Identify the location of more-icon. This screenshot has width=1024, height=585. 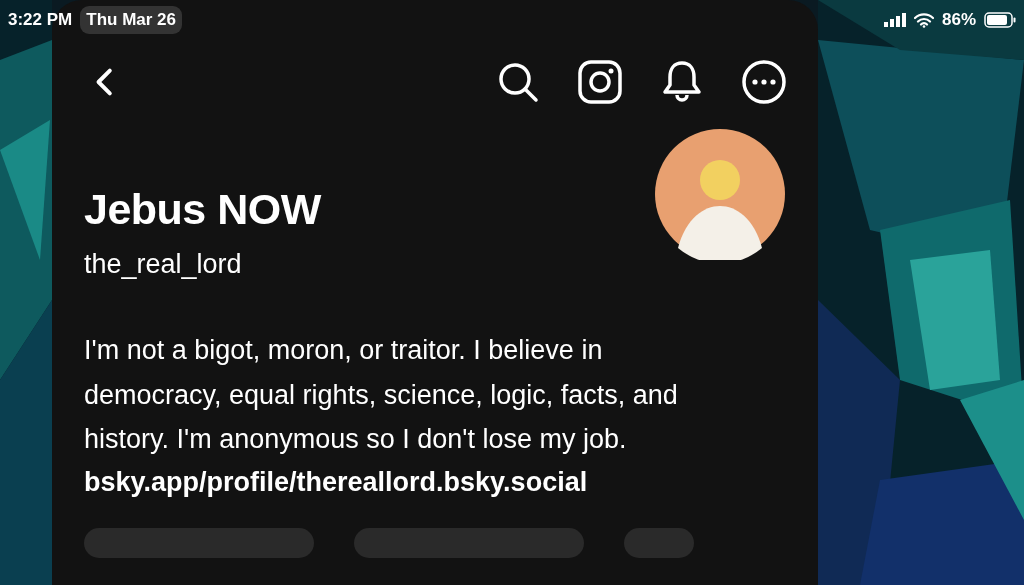
(764, 82).